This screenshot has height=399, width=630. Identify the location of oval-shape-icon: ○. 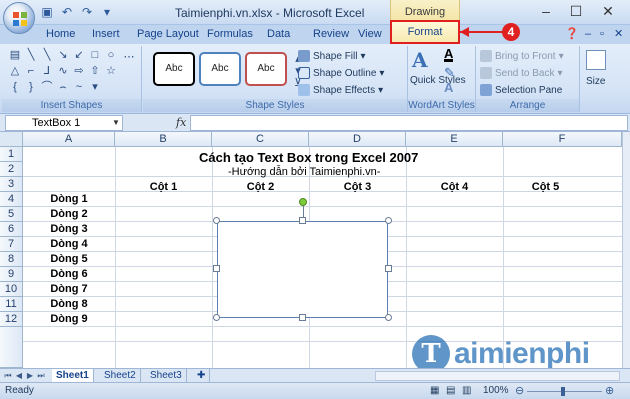
(111, 55).